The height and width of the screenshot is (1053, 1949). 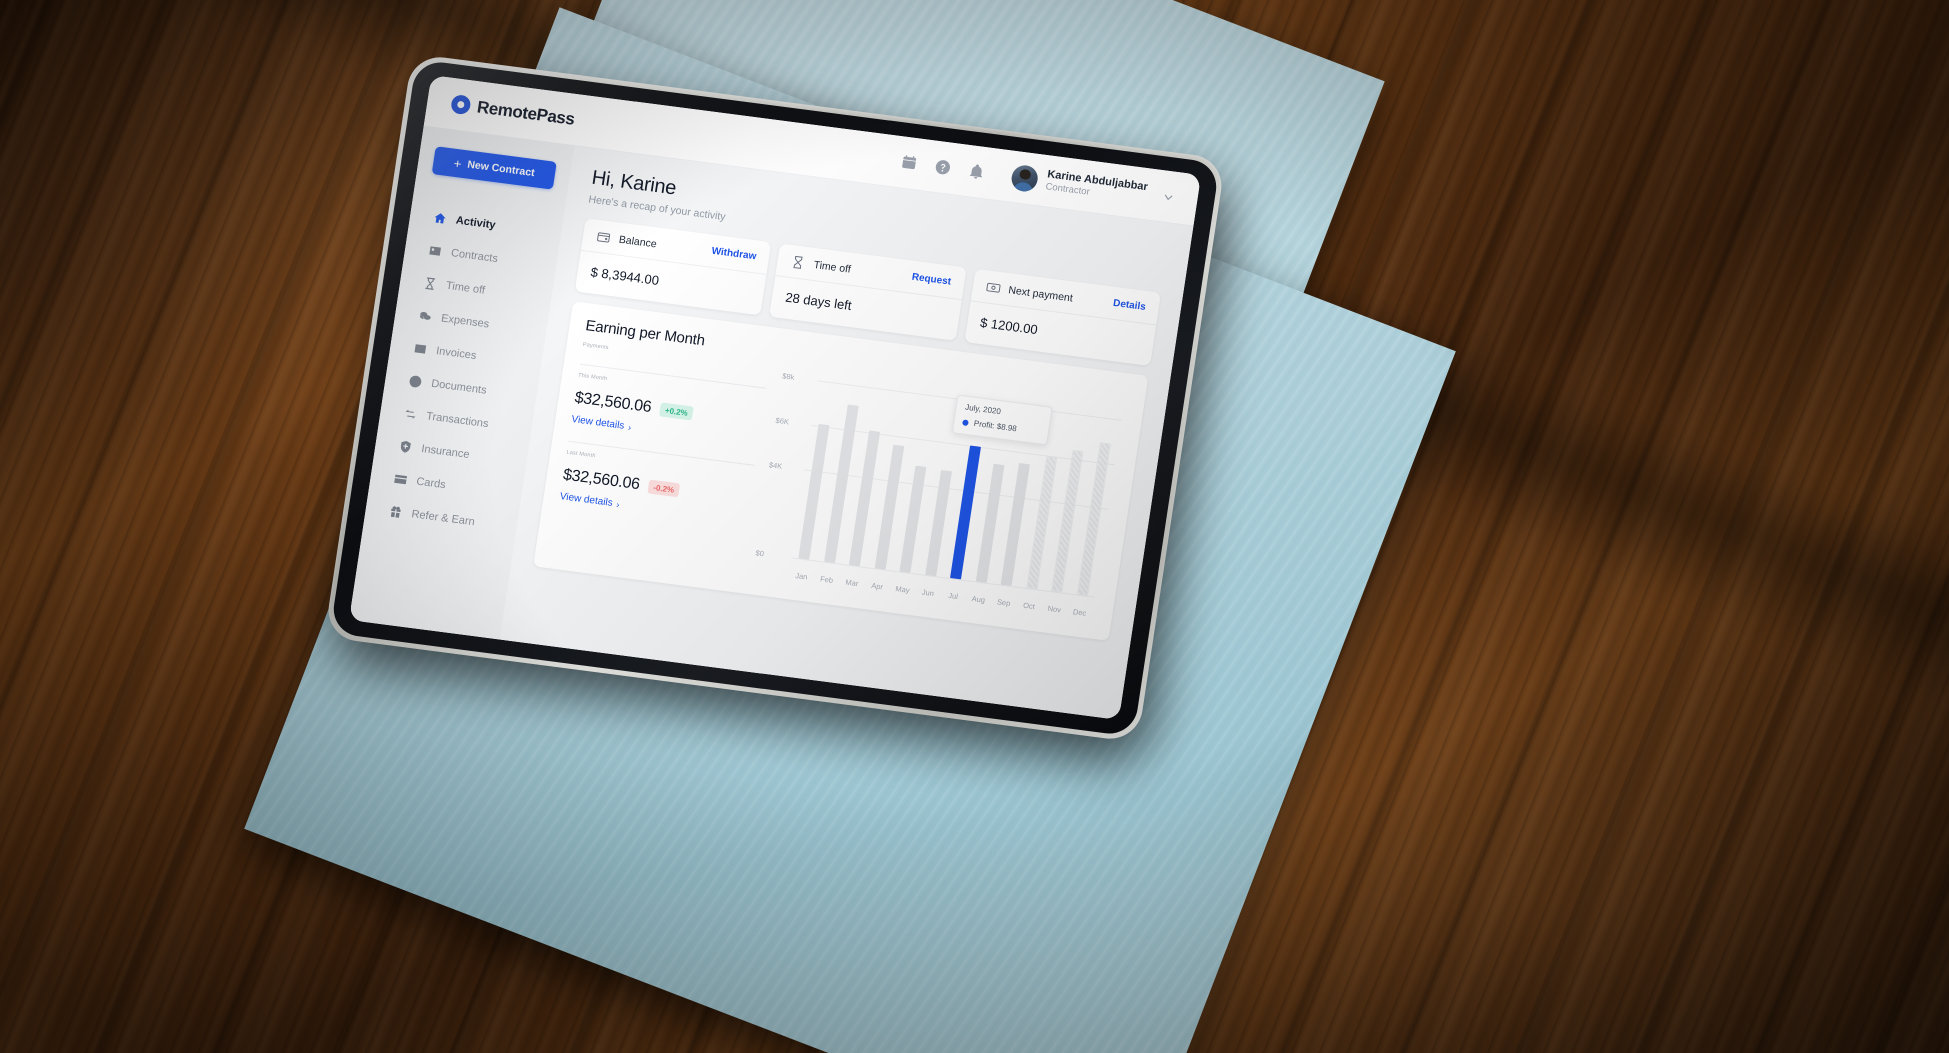 What do you see at coordinates (664, 488) in the screenshot?
I see `last-month-delta-badge: -0.2%` at bounding box center [664, 488].